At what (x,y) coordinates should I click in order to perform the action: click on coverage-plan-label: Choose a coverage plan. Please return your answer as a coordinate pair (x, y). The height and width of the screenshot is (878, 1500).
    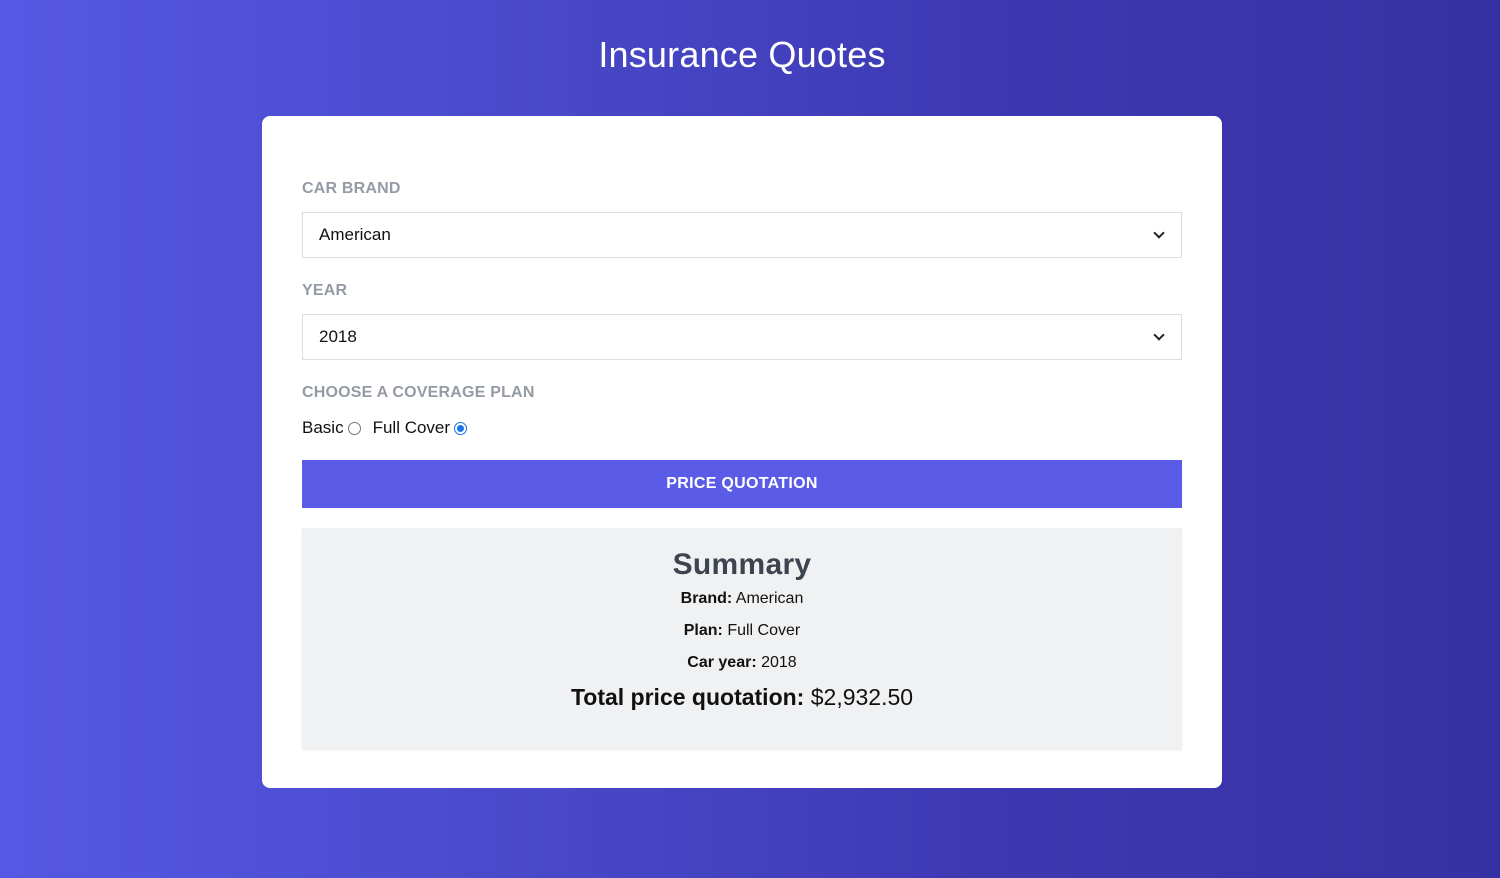
    Looking at the image, I should click on (418, 392).